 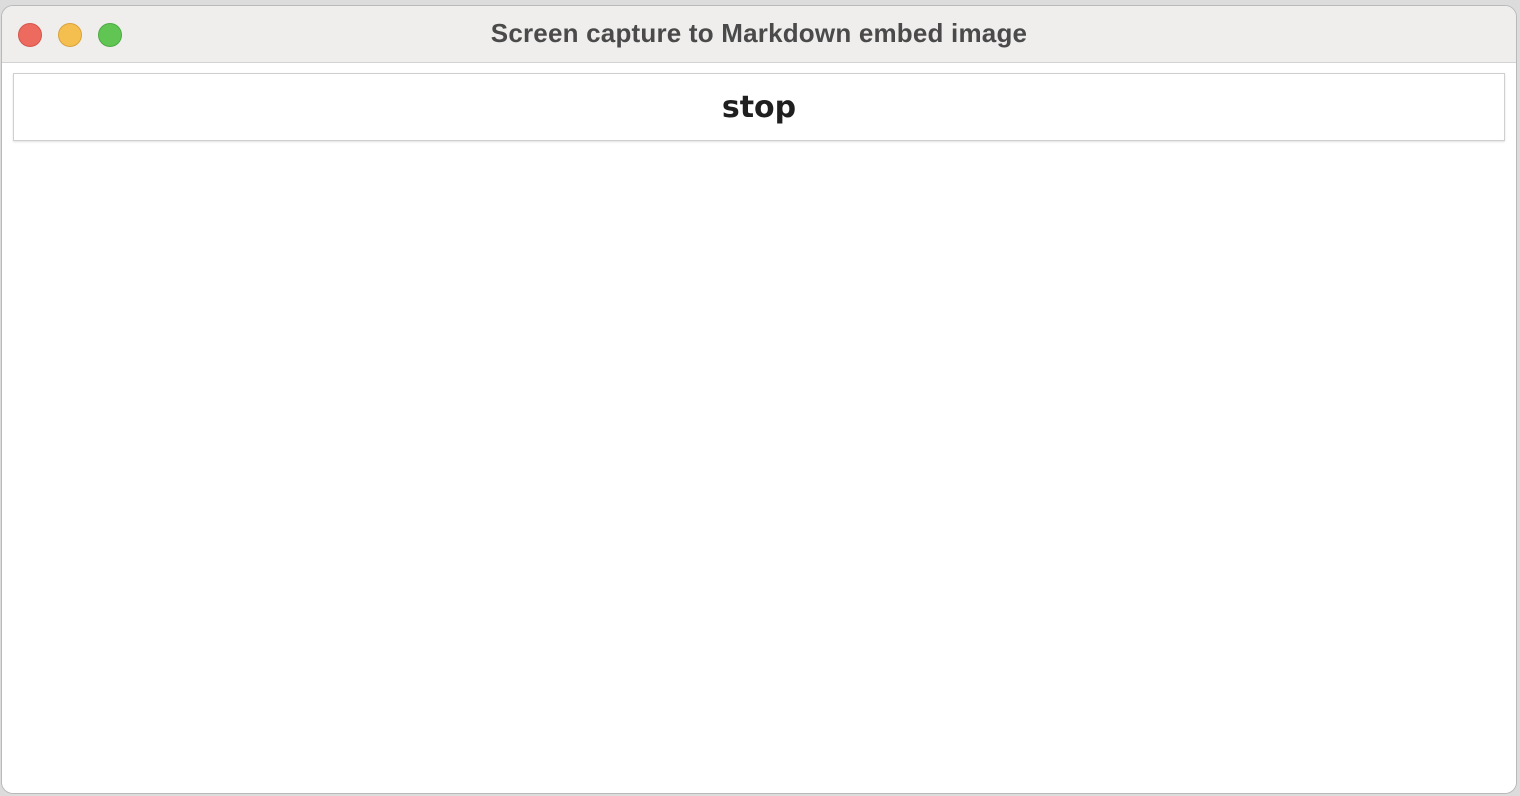 I want to click on title-bar: Screen capture to Markdown embed image, so click(x=759, y=34).